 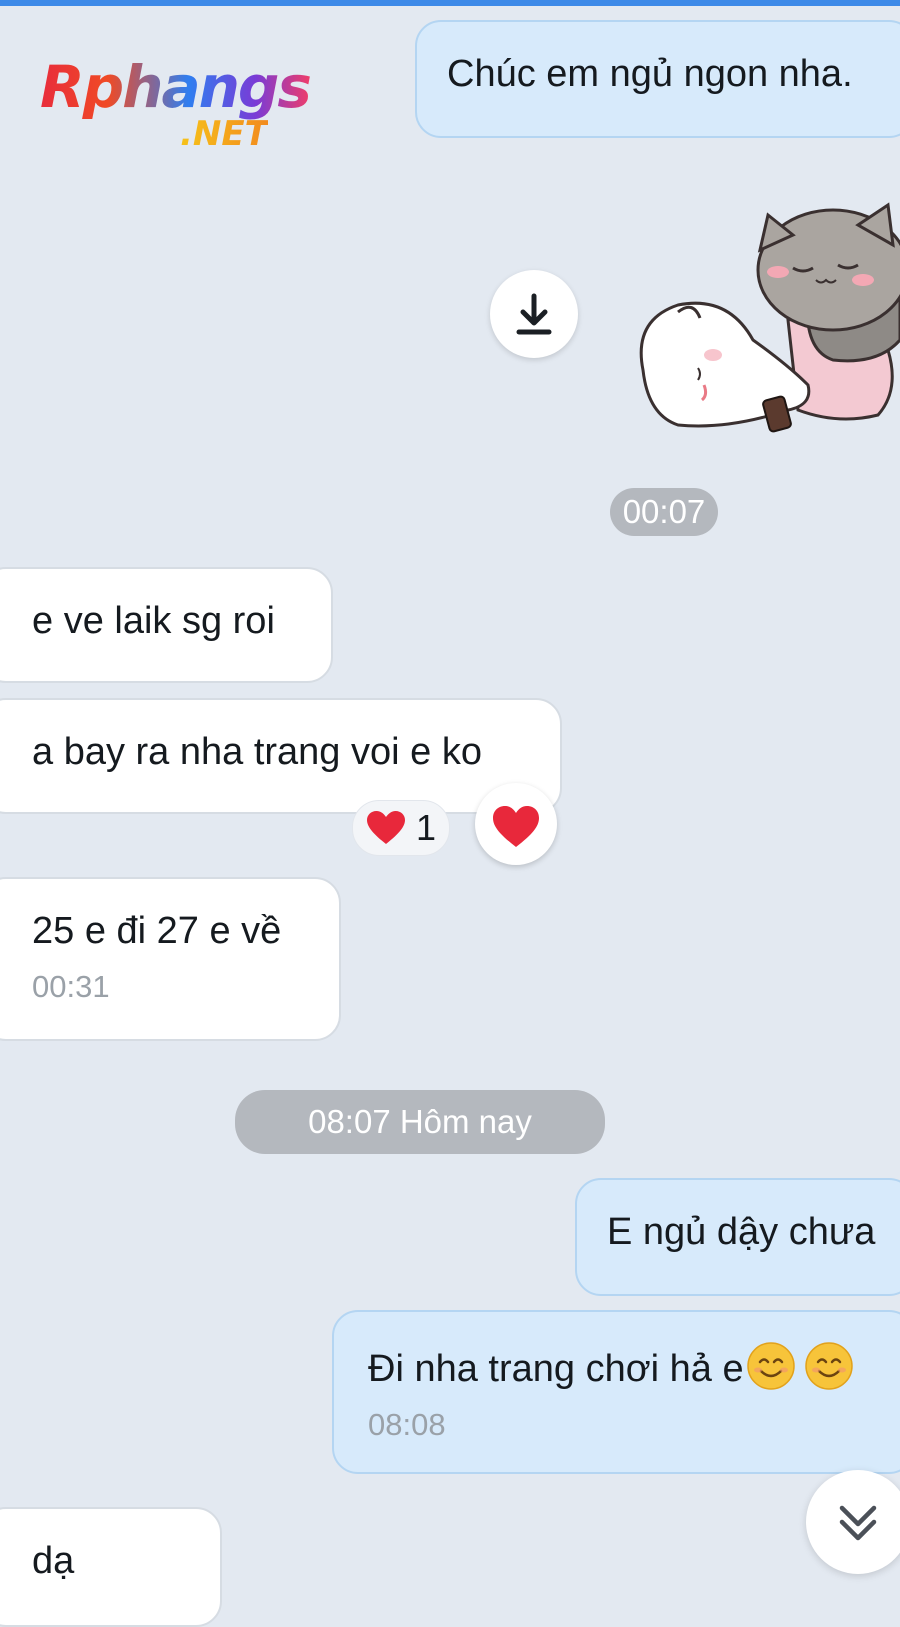 I want to click on download-icon, so click(x=534, y=314).